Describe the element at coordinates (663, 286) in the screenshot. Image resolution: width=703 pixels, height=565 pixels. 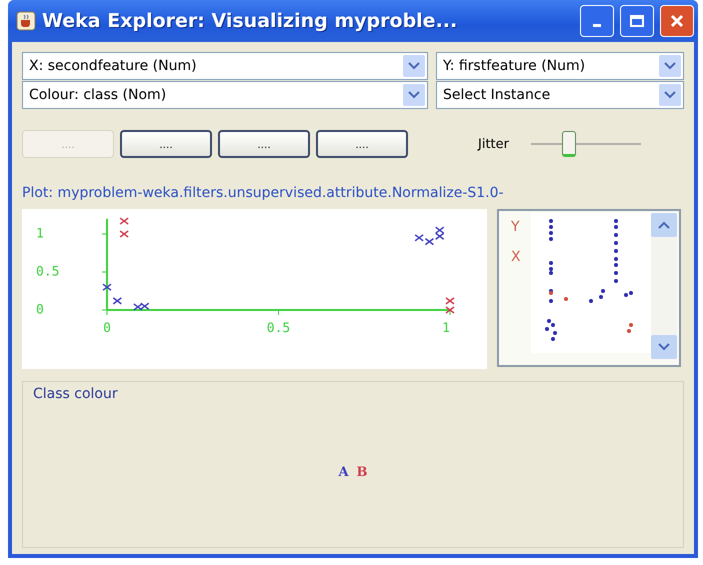
I see `scrollbar` at that location.